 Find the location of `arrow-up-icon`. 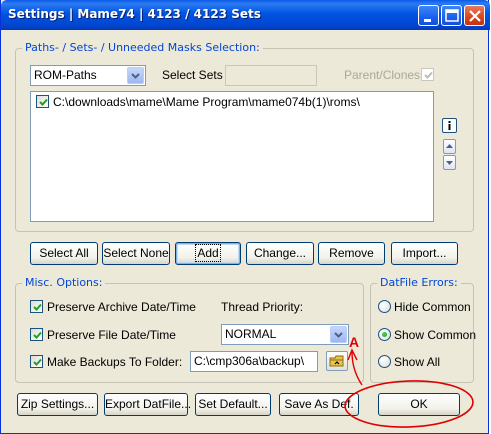

arrow-up-icon is located at coordinates (449, 146).